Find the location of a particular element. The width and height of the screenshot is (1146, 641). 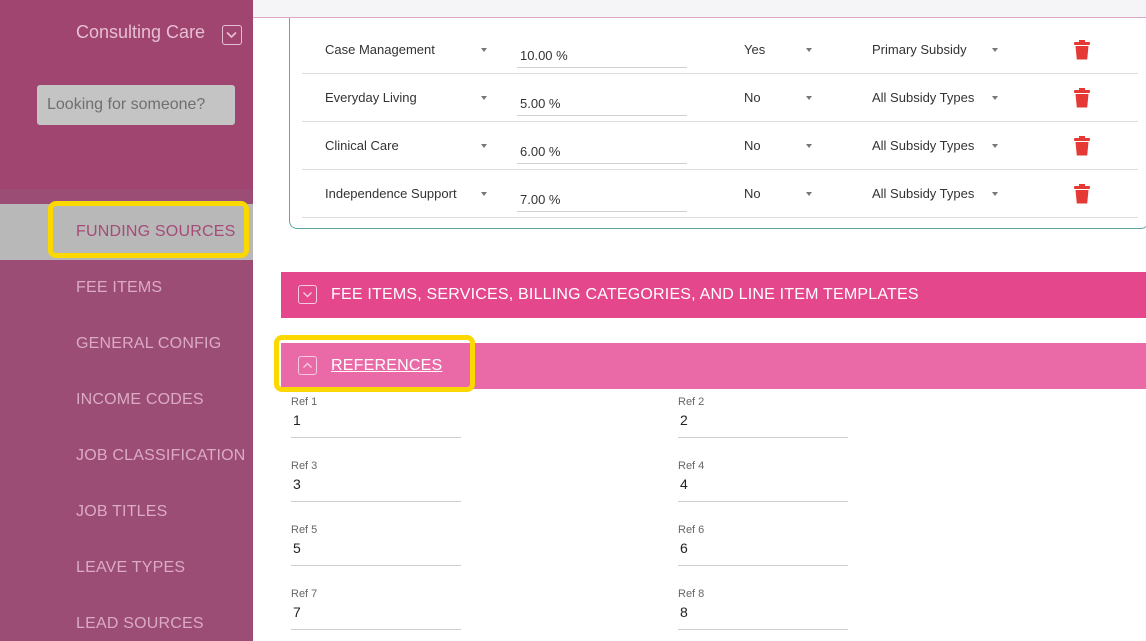

chevron-up-icon is located at coordinates (307, 365).